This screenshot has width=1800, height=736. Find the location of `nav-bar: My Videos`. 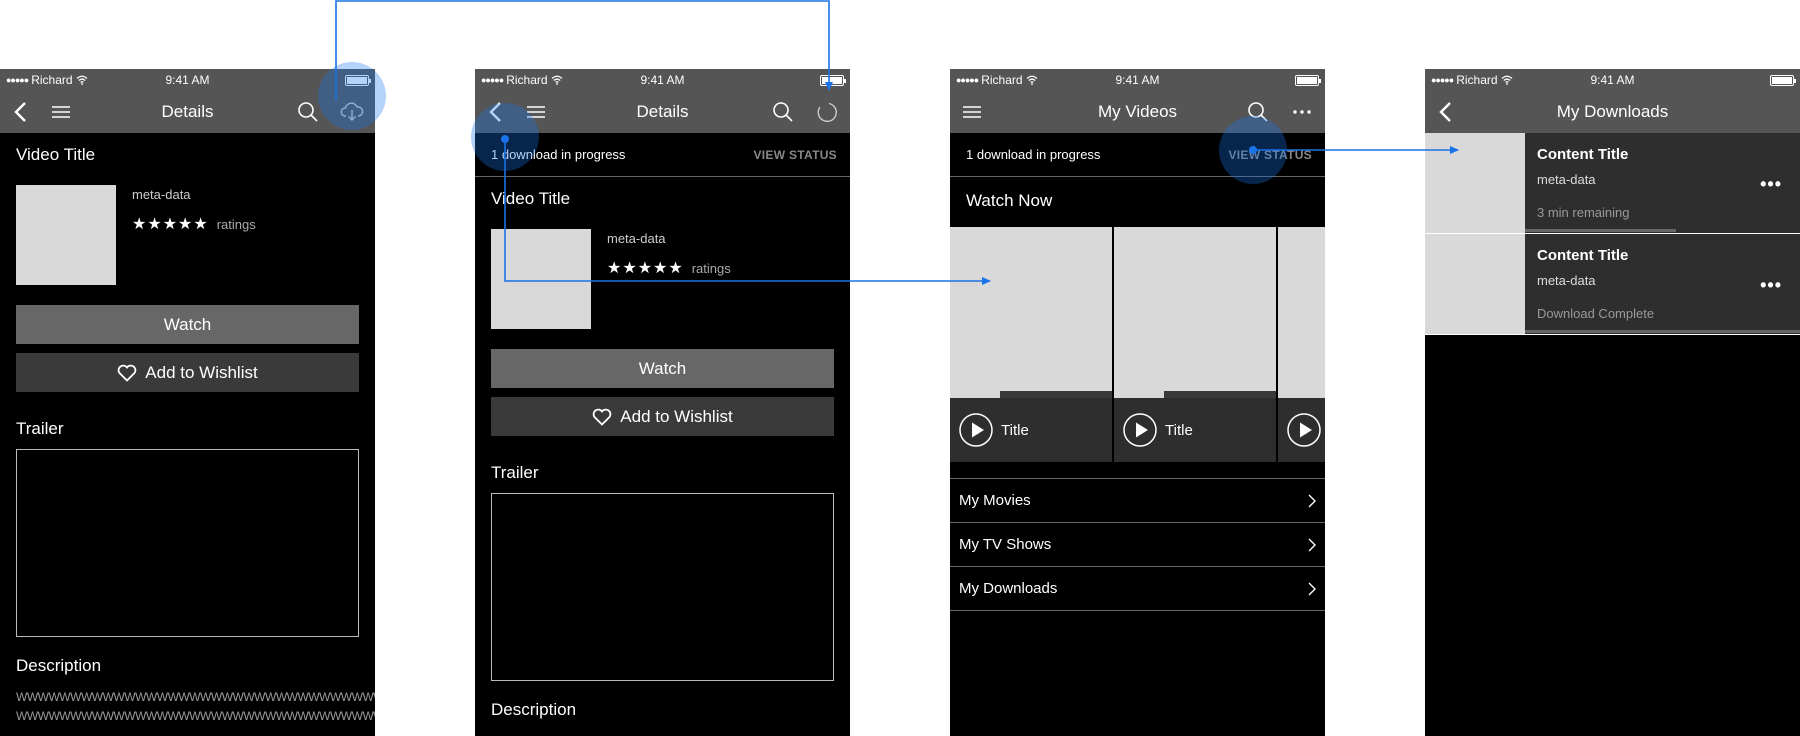

nav-bar: My Videos is located at coordinates (1137, 112).